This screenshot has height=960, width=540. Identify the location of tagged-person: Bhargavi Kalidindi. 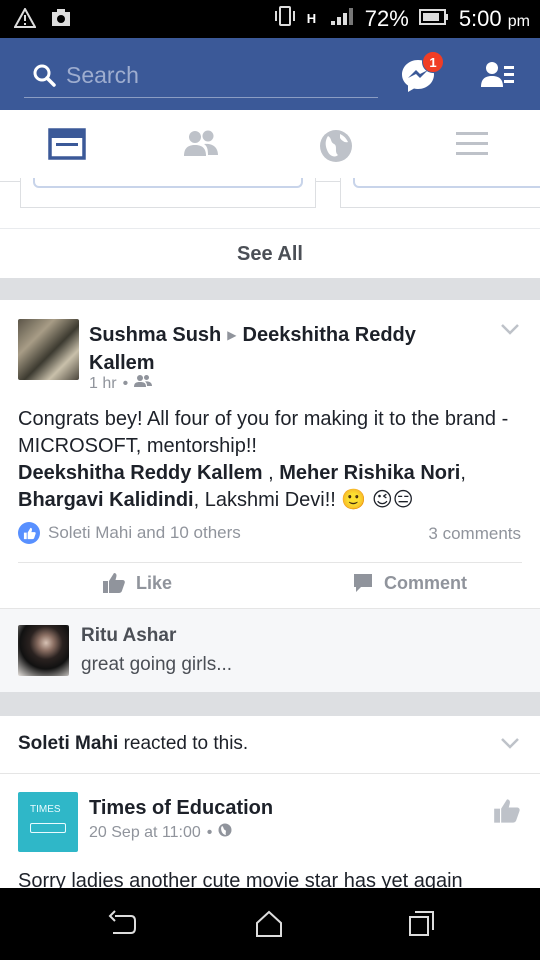
(106, 500).